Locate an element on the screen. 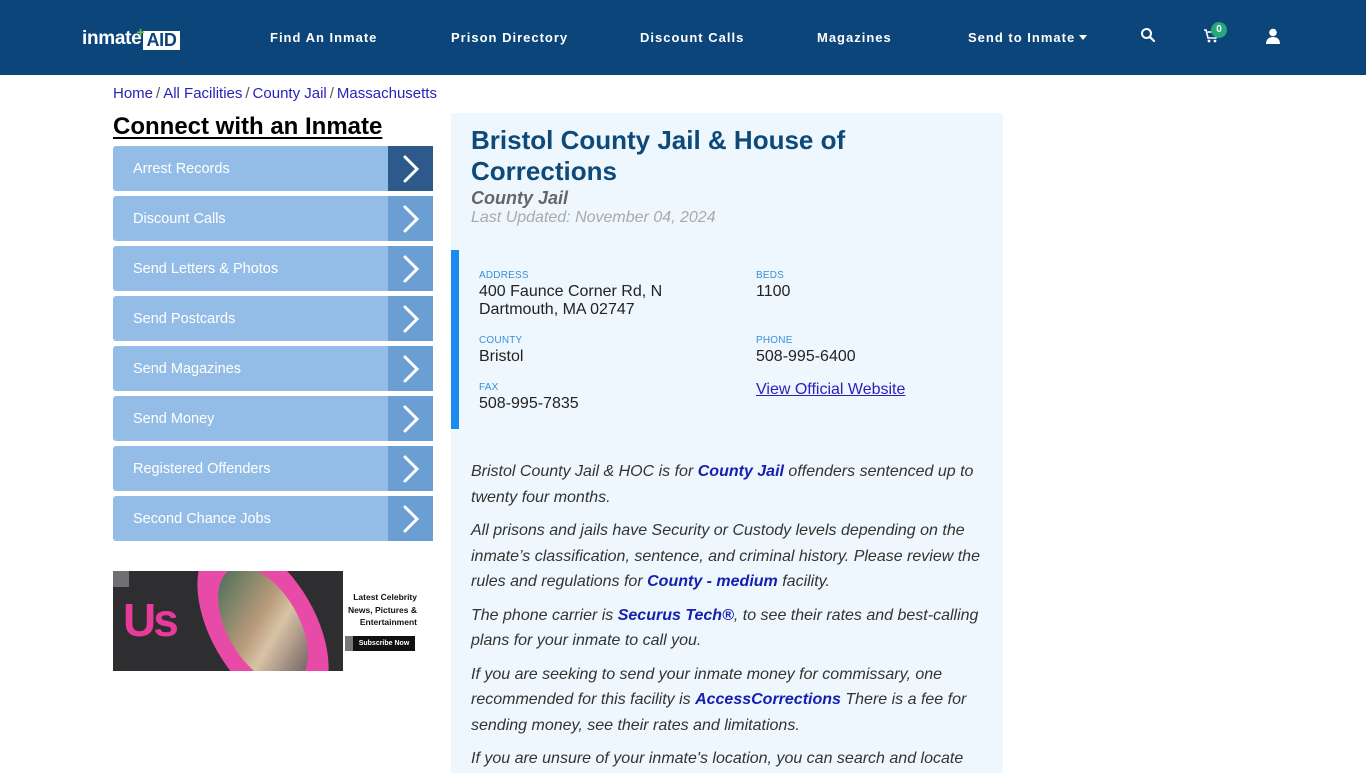 The height and width of the screenshot is (780, 1366). fax-field: FAX 508-995-7835 is located at coordinates (529, 397).